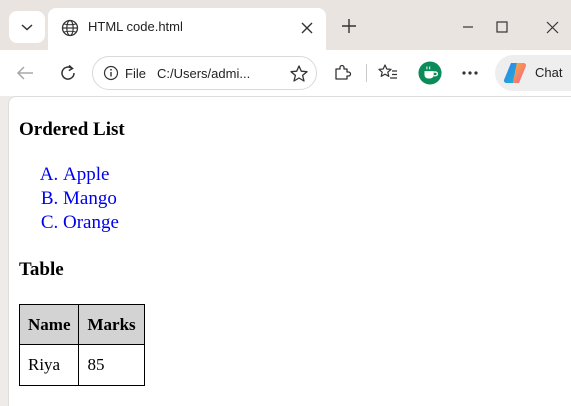  I want to click on table-heading: Table, so click(41, 269).